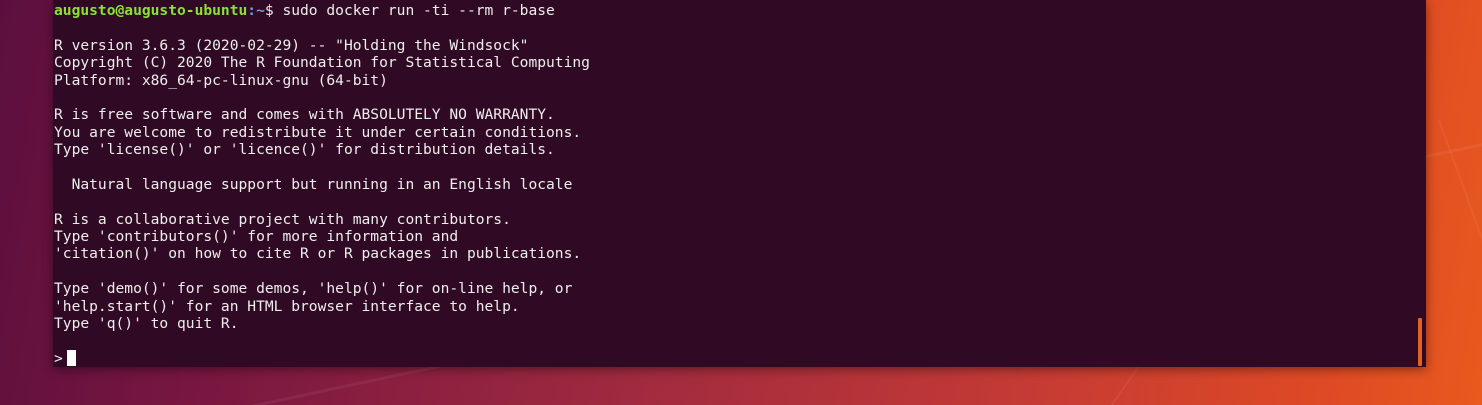  What do you see at coordinates (418, 10) in the screenshot?
I see `command-text: sudo docker run -ti --rm r-base` at bounding box center [418, 10].